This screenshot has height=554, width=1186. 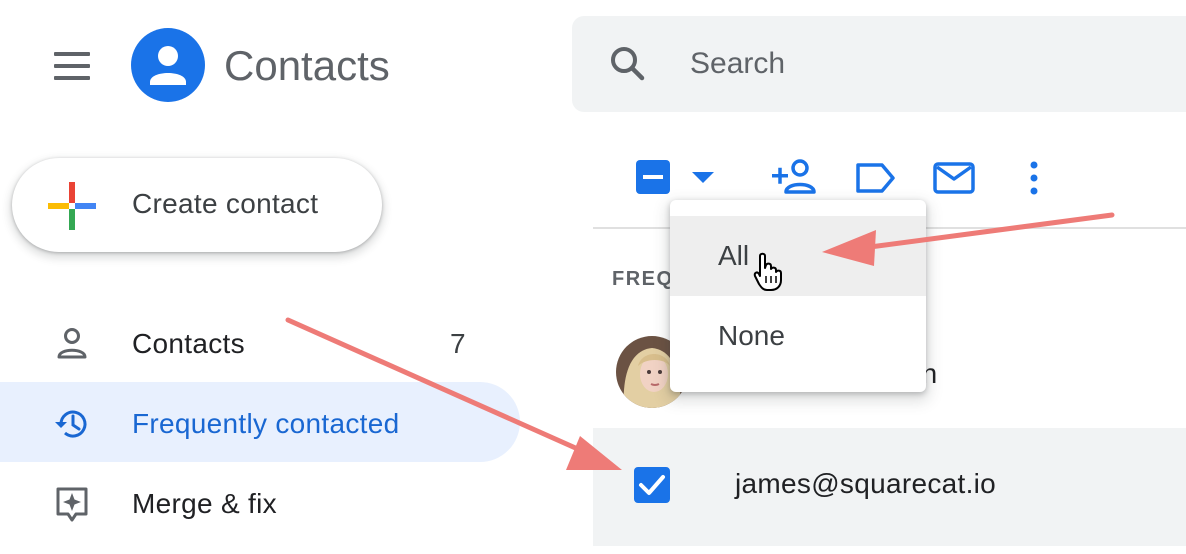 What do you see at coordinates (628, 64) in the screenshot?
I see `search-icon` at bounding box center [628, 64].